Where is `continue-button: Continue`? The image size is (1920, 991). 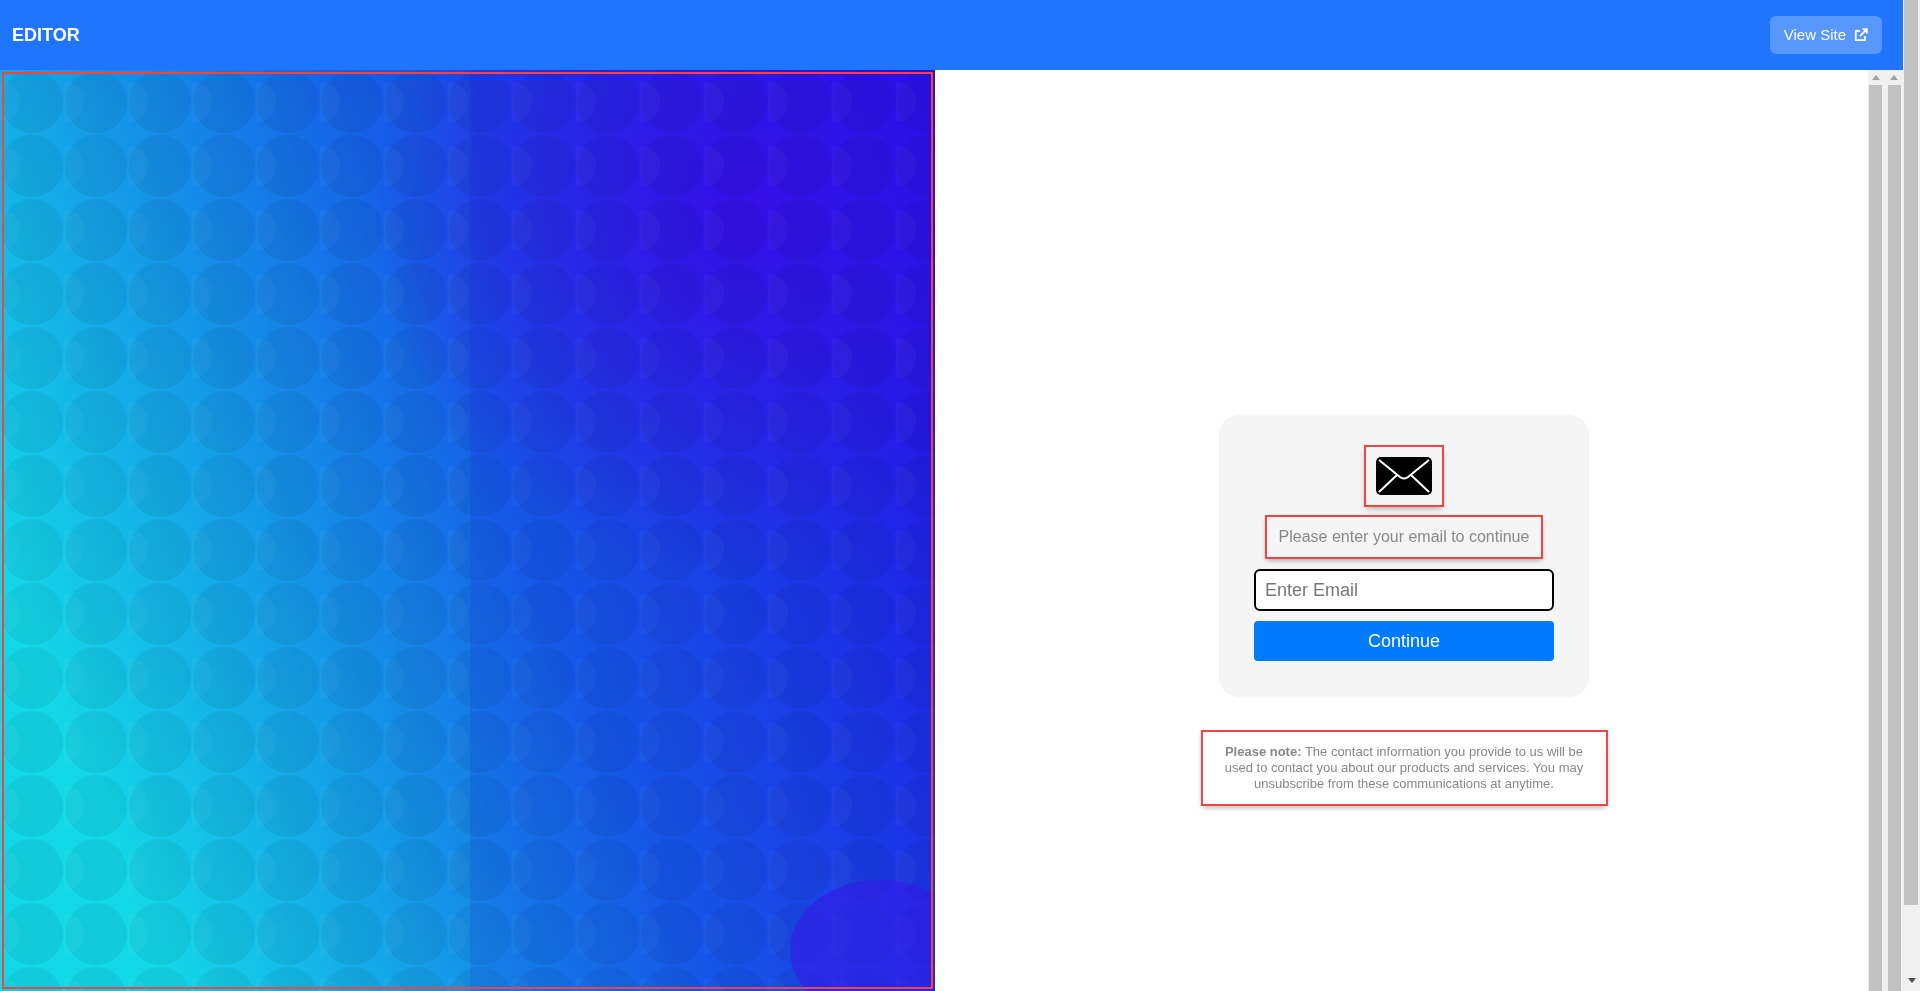
continue-button: Continue is located at coordinates (1404, 641).